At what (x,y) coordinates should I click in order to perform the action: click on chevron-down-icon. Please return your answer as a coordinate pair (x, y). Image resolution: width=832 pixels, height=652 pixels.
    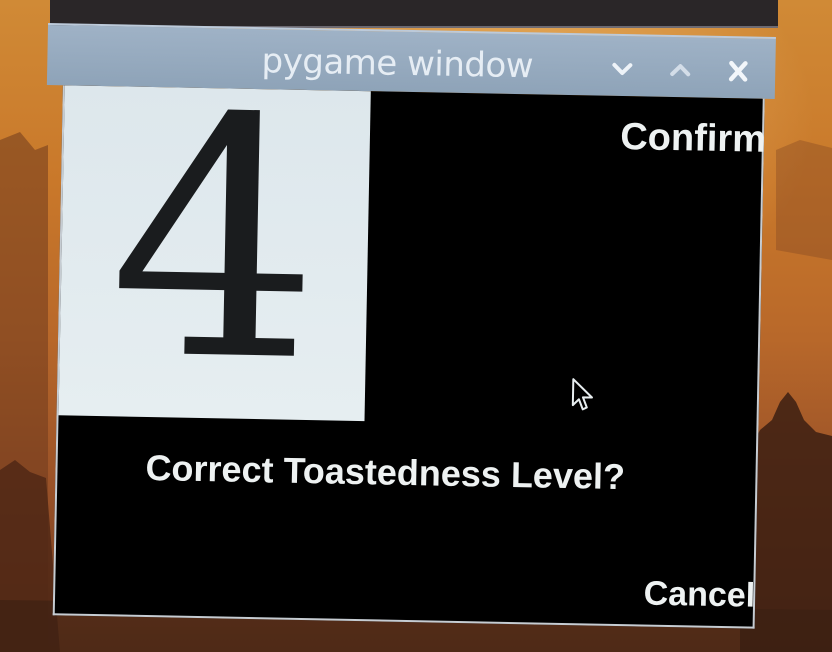
    Looking at the image, I should click on (622, 69).